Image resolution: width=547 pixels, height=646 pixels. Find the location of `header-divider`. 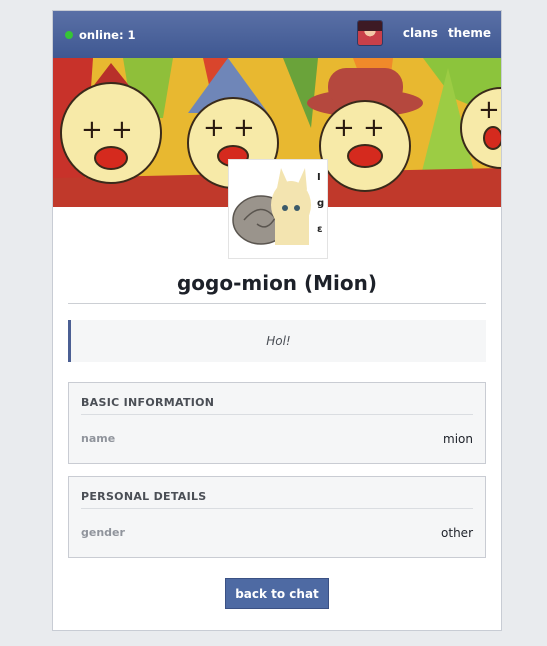

header-divider is located at coordinates (277, 303).